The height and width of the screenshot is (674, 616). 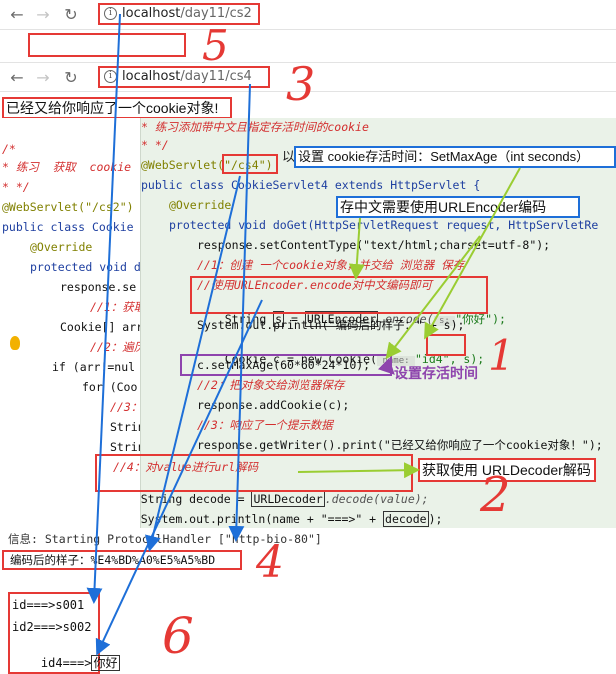 What do you see at coordinates (15, 343) in the screenshot?
I see `lightbulb-icon` at bounding box center [15, 343].